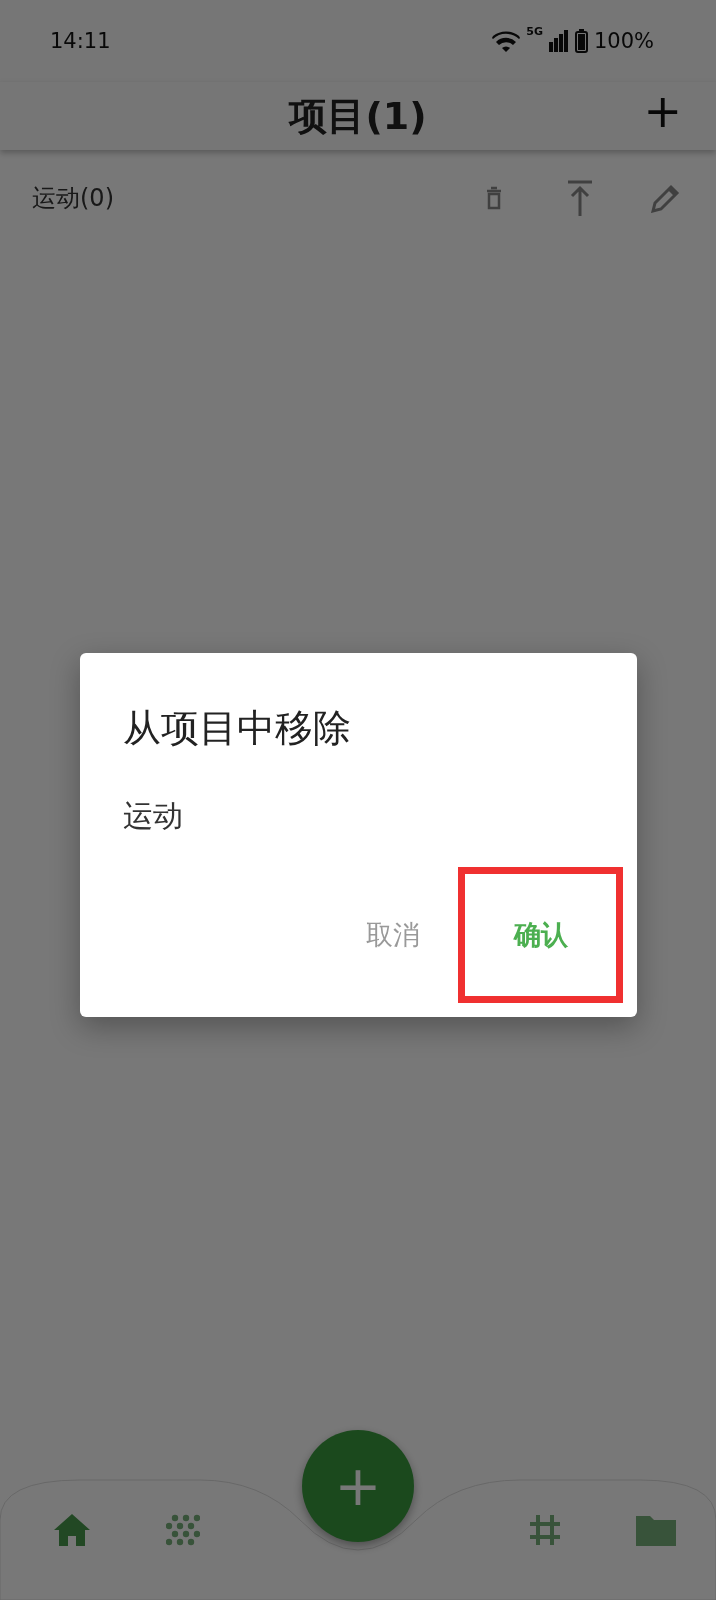  What do you see at coordinates (540, 935) in the screenshot?
I see `confirm-button: 确认` at bounding box center [540, 935].